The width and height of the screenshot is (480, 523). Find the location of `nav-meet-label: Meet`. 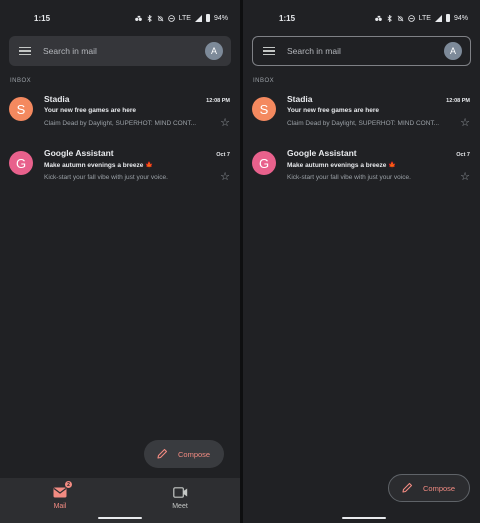

nav-meet-label: Meet is located at coordinates (180, 506).